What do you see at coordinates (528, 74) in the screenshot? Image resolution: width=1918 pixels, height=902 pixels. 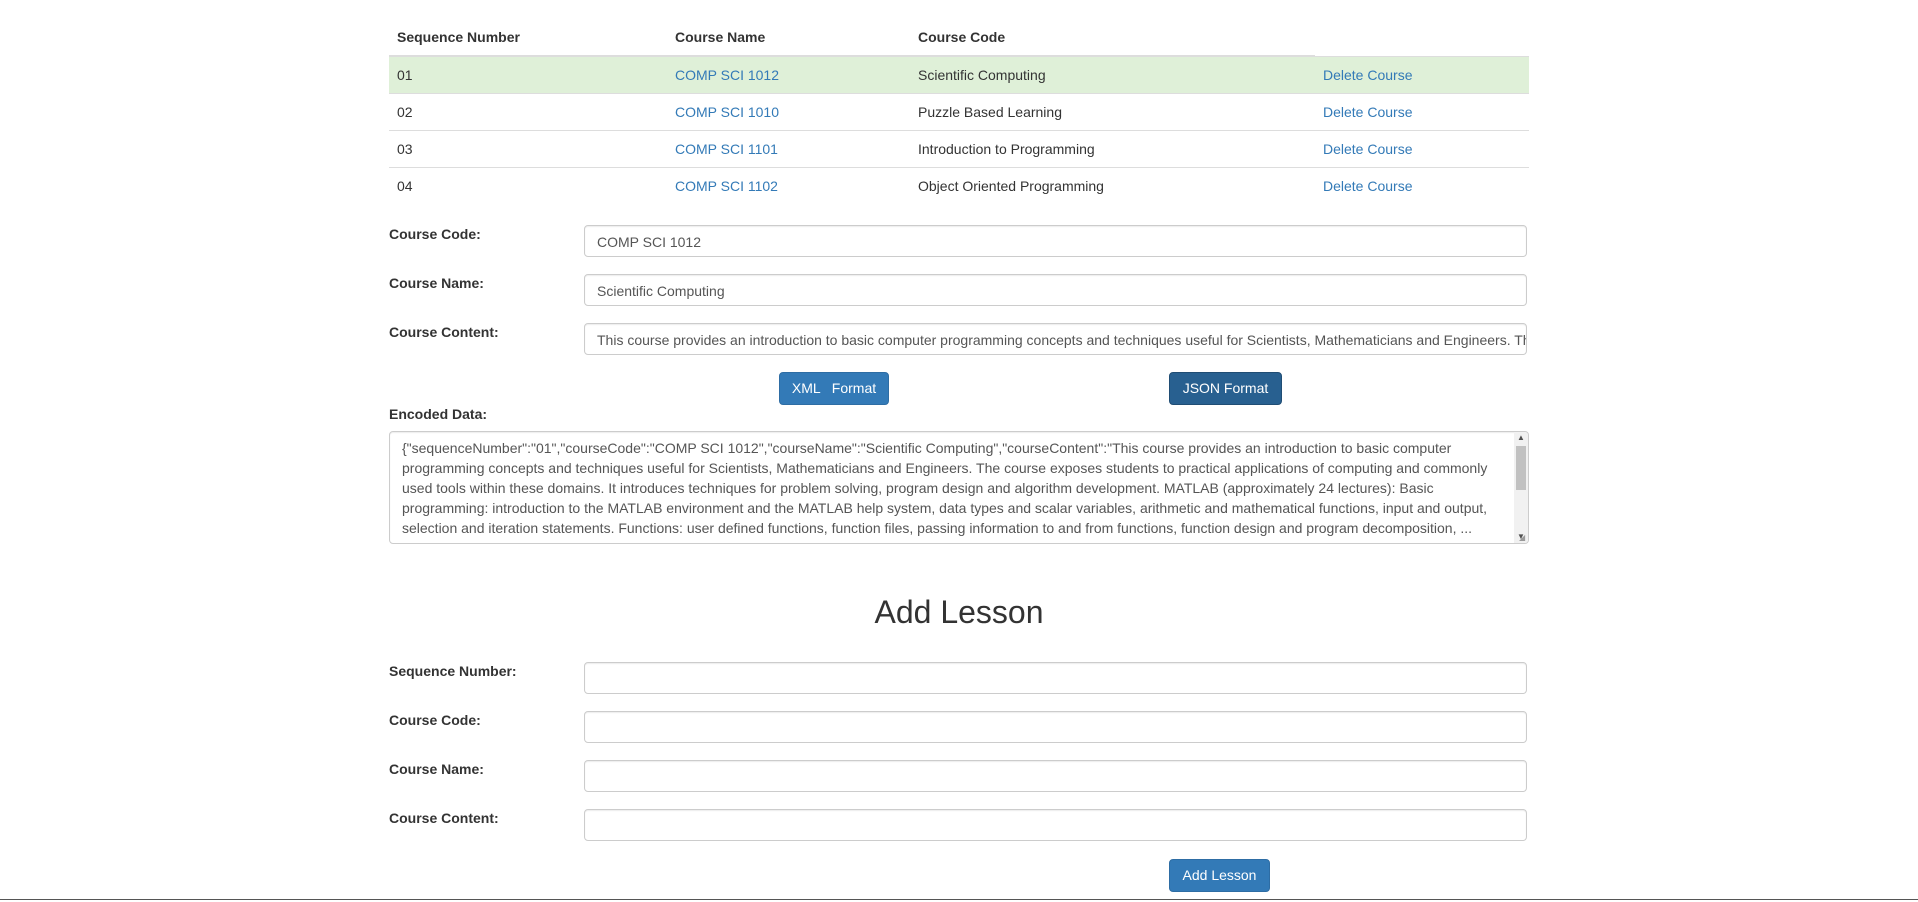 I see `cell-sequence: 01` at bounding box center [528, 74].